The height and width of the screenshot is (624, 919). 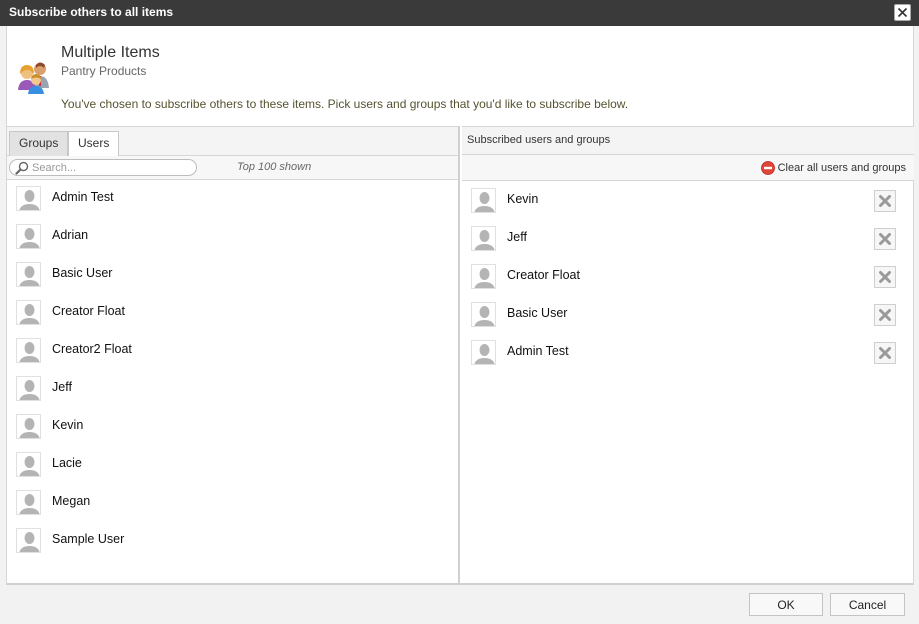 I want to click on clear-bar: Clear all users and groups, so click(x=688, y=168).